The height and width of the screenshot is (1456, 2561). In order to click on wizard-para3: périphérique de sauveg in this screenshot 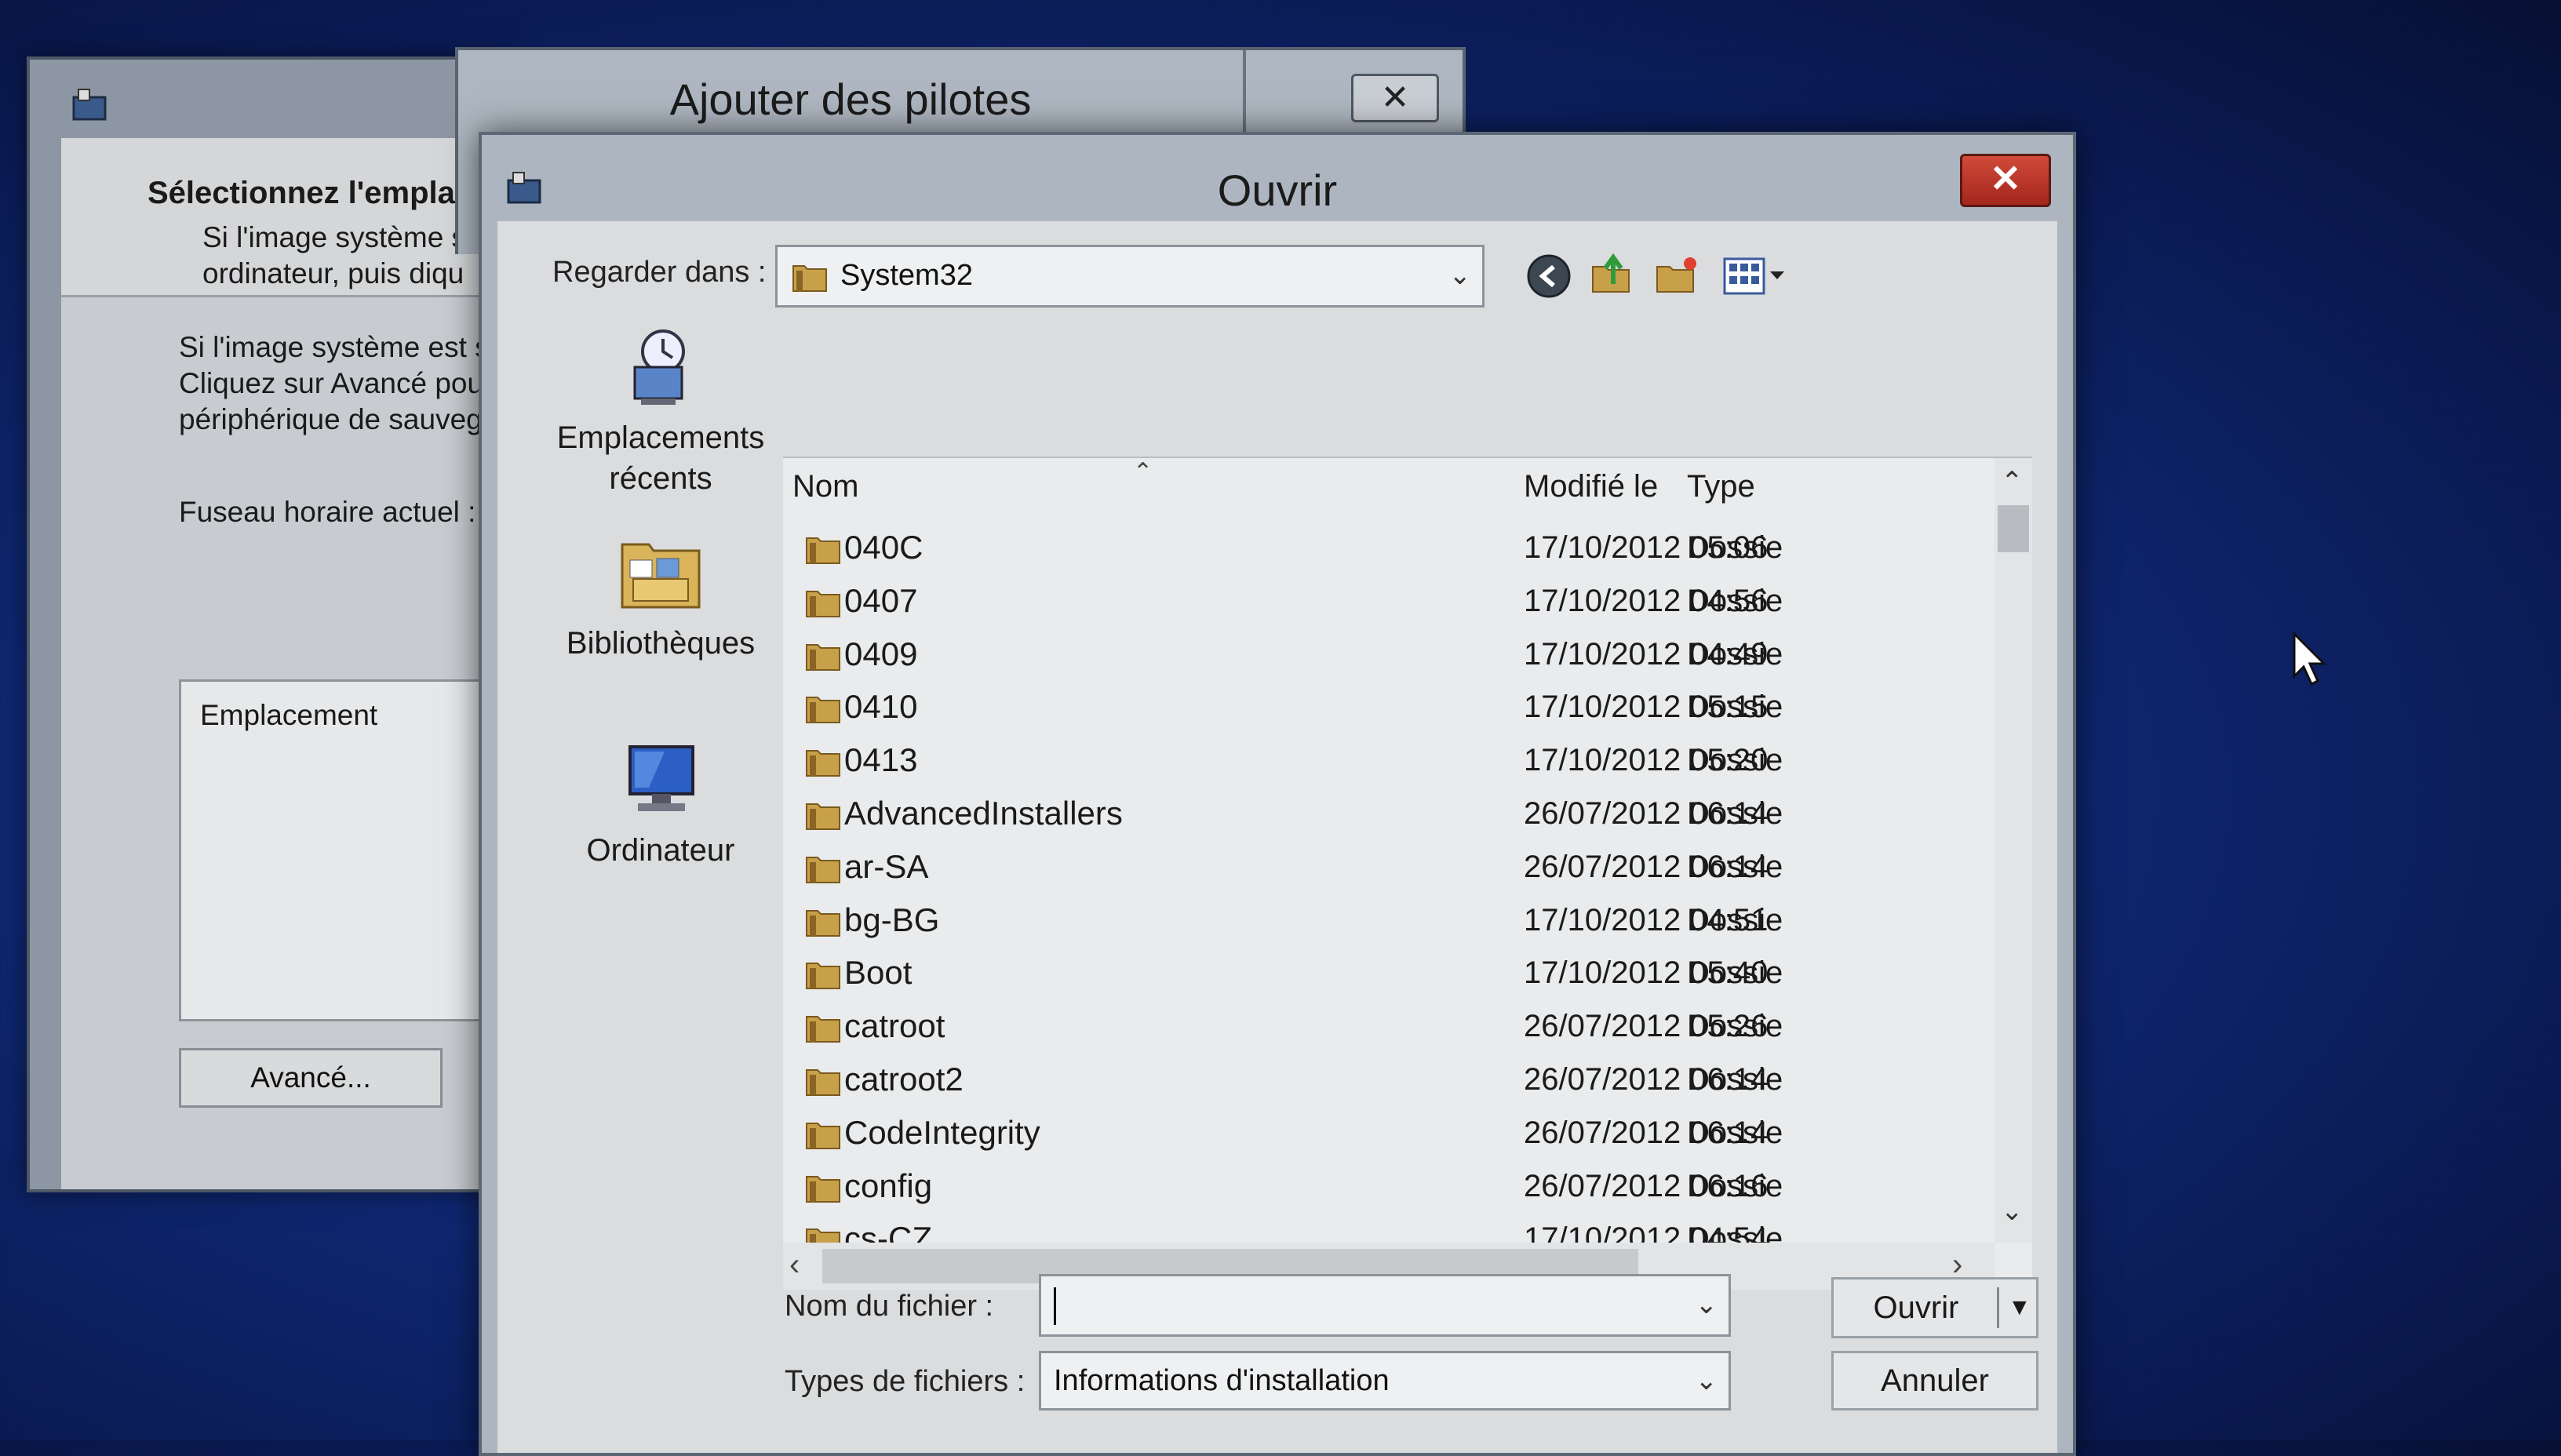, I will do `click(331, 419)`.